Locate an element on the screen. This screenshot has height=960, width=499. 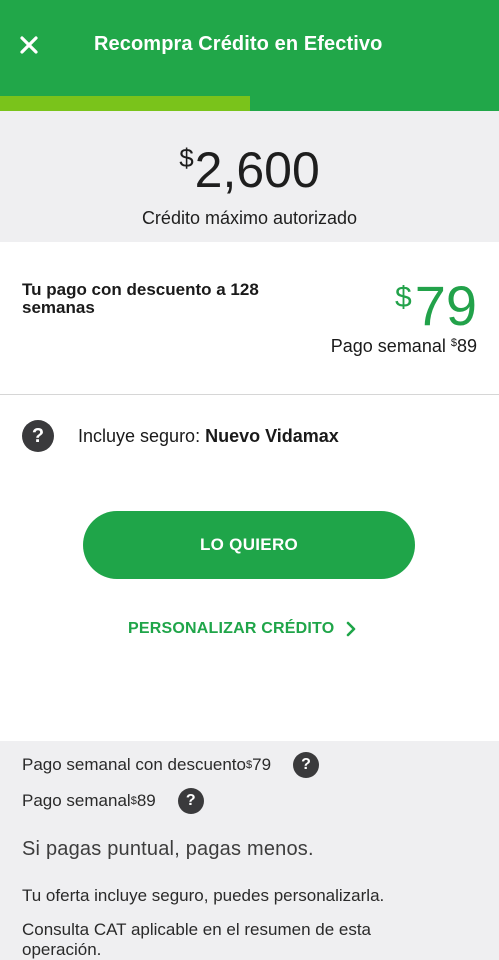
credit-amount-section: $2,600 Crédito máximo autorizado is located at coordinates (249, 176).